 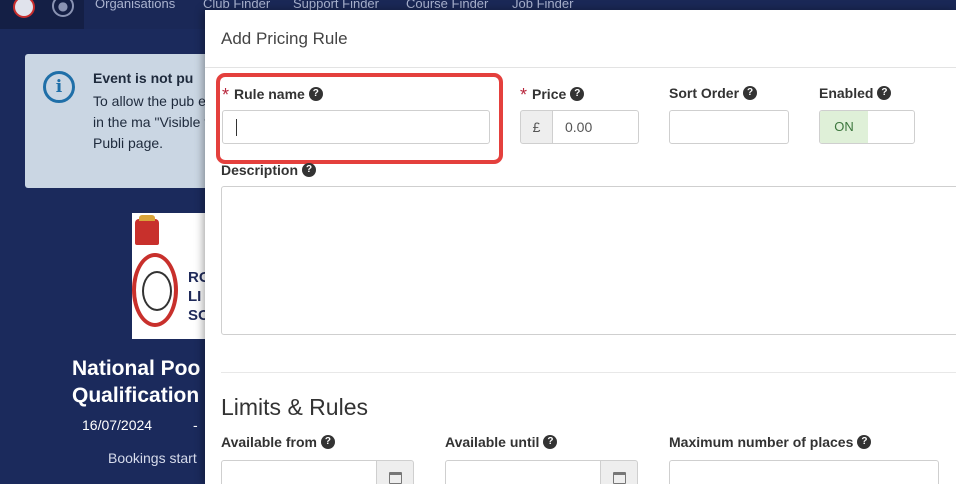 I want to click on available-until-calendar-button, so click(x=619, y=472).